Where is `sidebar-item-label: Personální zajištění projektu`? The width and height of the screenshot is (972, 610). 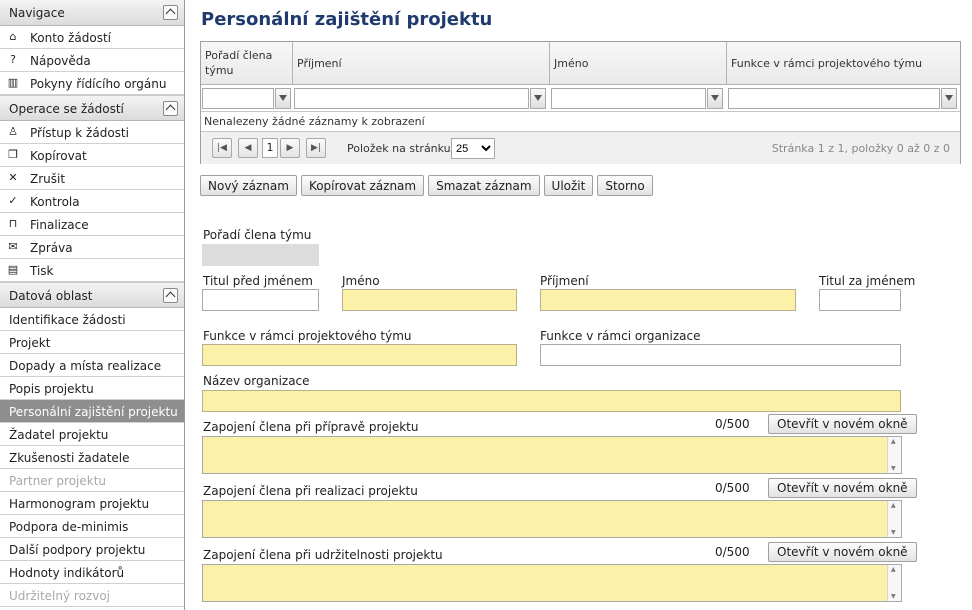 sidebar-item-label: Personální zajištění projektu is located at coordinates (93, 412).